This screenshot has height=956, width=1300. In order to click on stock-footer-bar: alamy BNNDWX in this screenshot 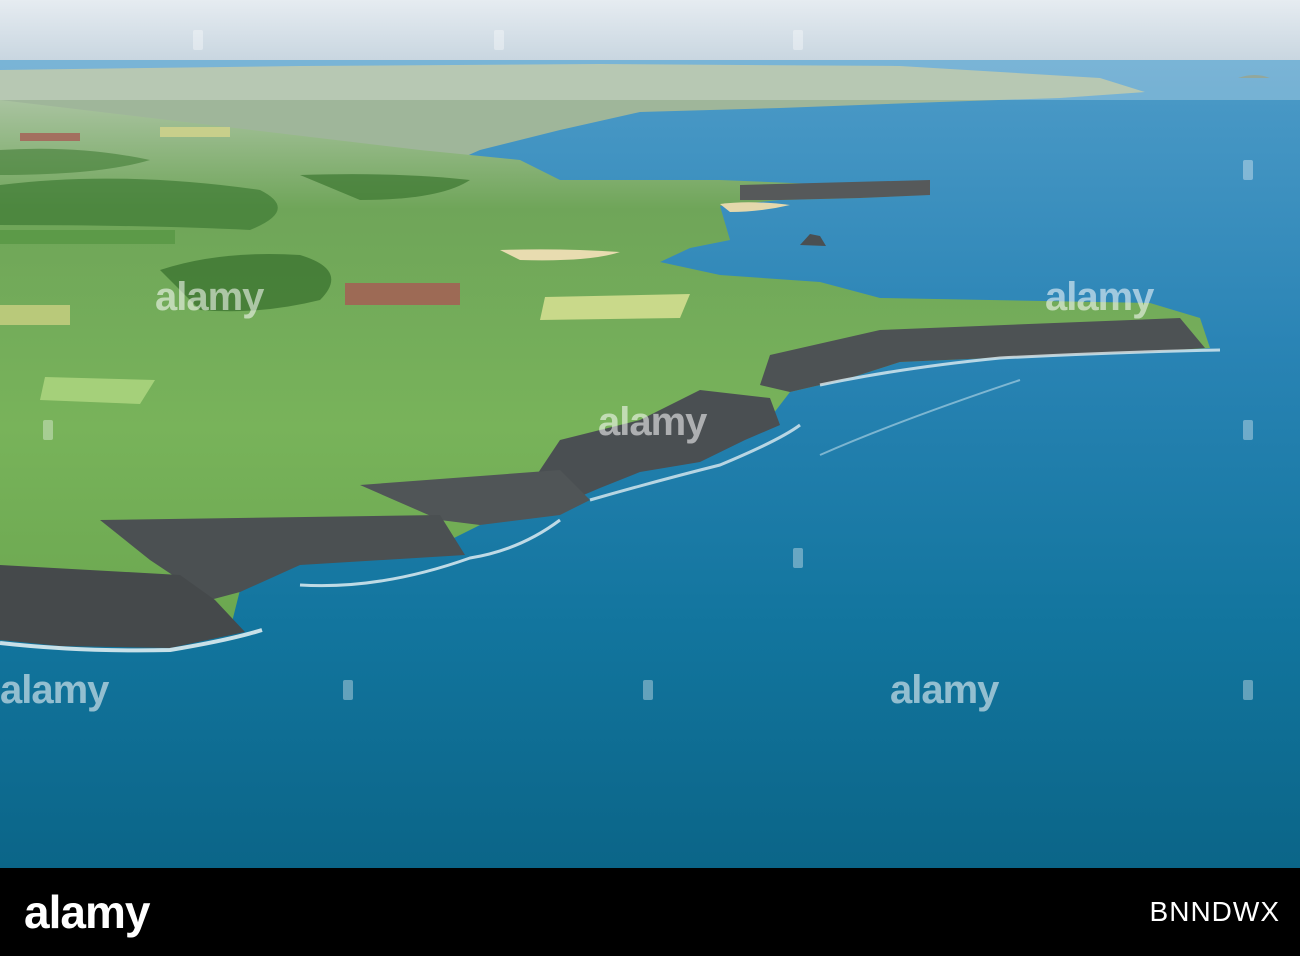, I will do `click(650, 912)`.